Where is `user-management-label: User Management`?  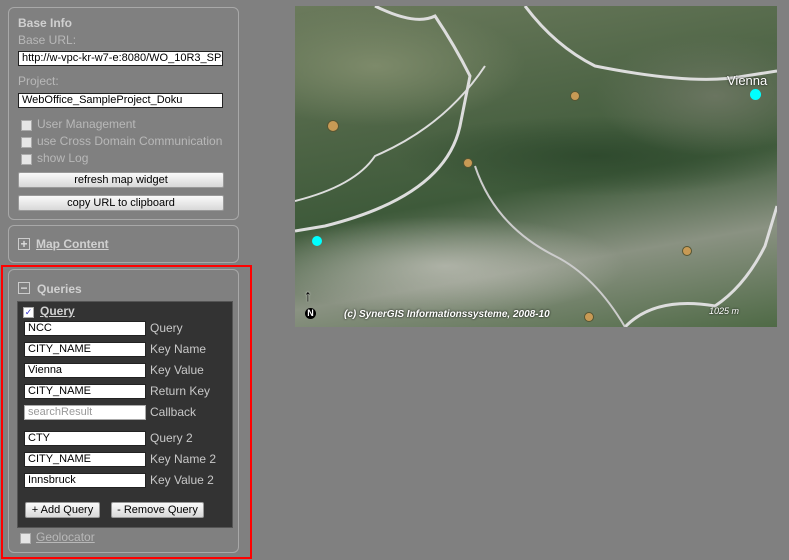 user-management-label: User Management is located at coordinates (86, 124).